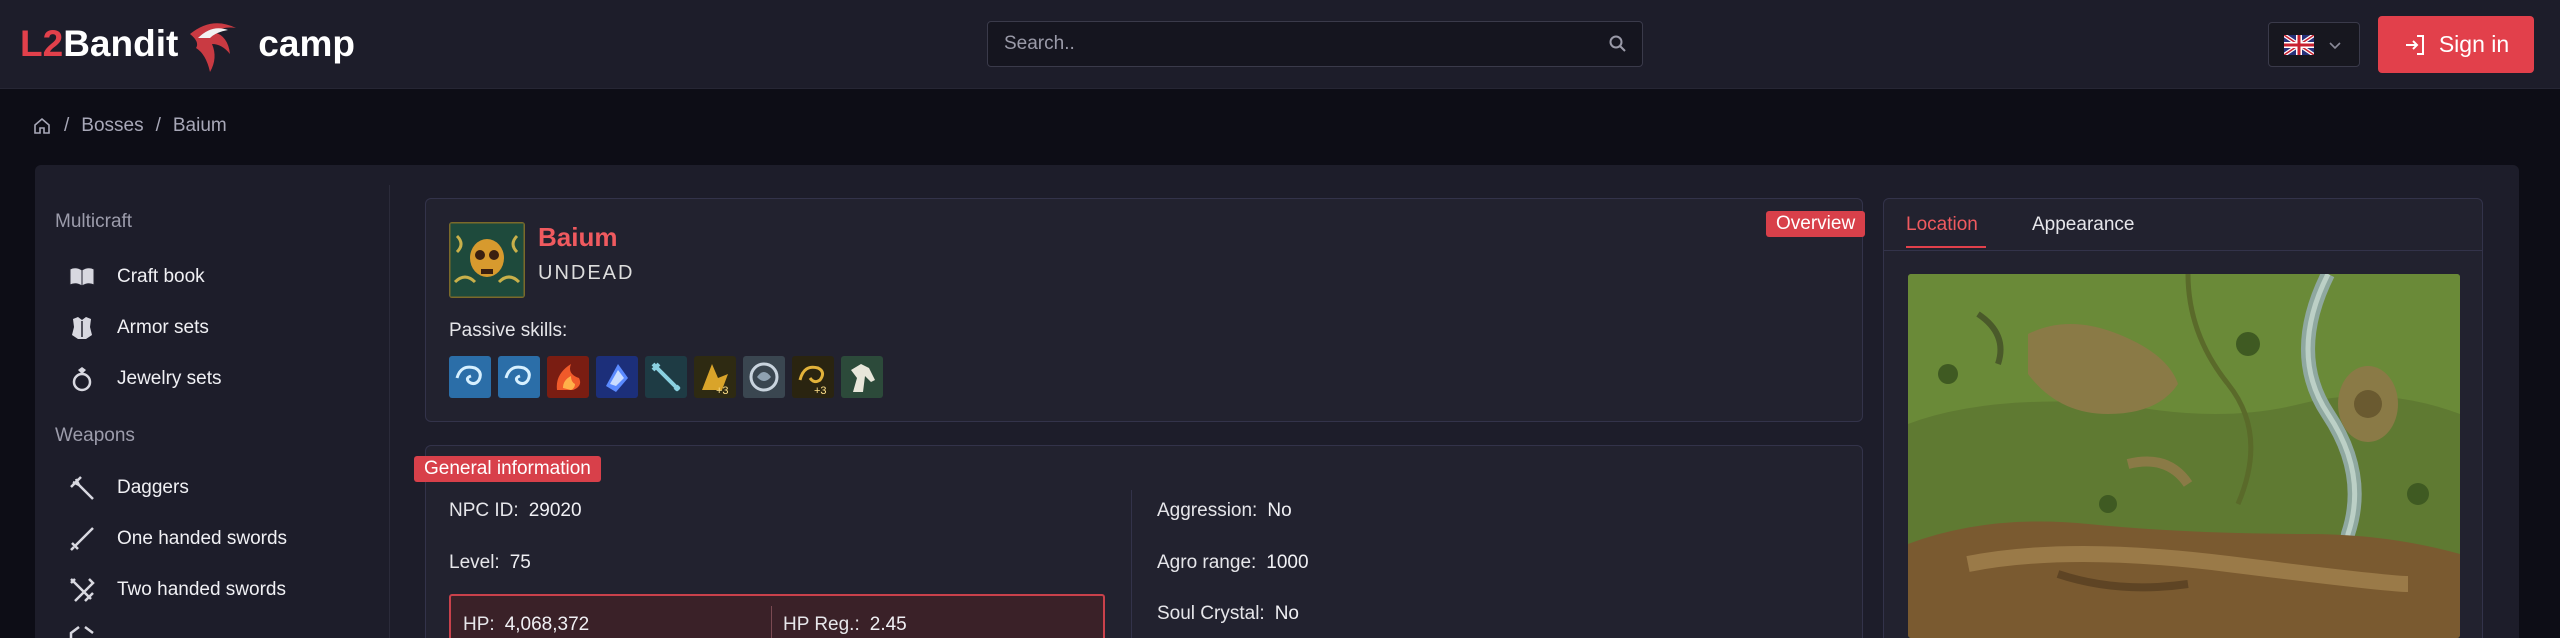 The image size is (2560, 638). I want to click on hp-divider, so click(771, 622).